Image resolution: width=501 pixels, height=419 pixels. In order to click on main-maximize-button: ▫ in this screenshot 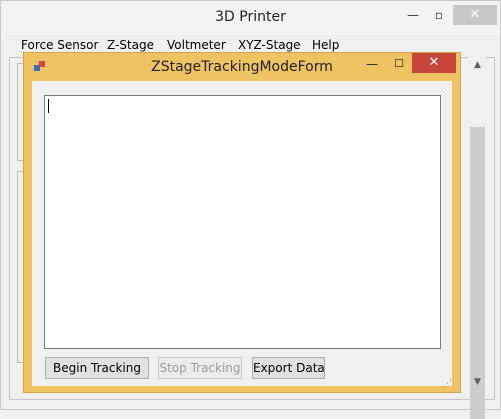, I will do `click(439, 15)`.